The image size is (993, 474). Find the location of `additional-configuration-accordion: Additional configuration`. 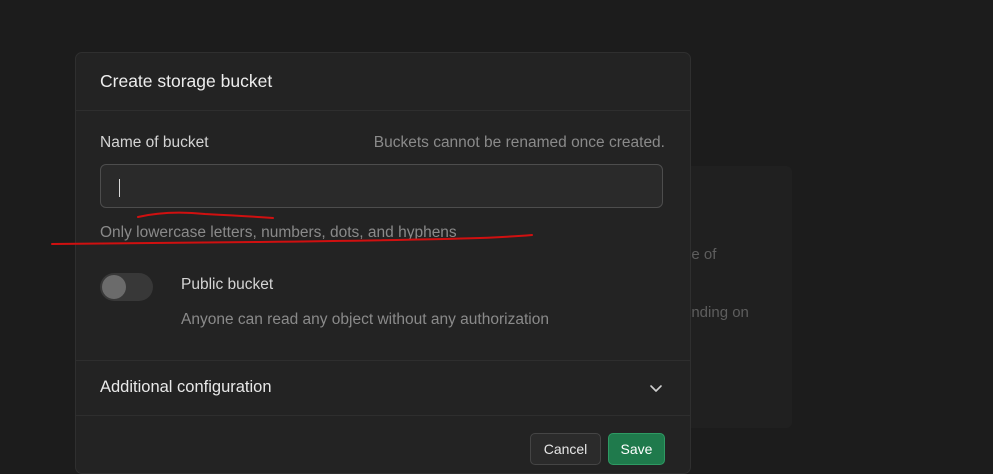

additional-configuration-accordion: Additional configuration is located at coordinates (383, 388).